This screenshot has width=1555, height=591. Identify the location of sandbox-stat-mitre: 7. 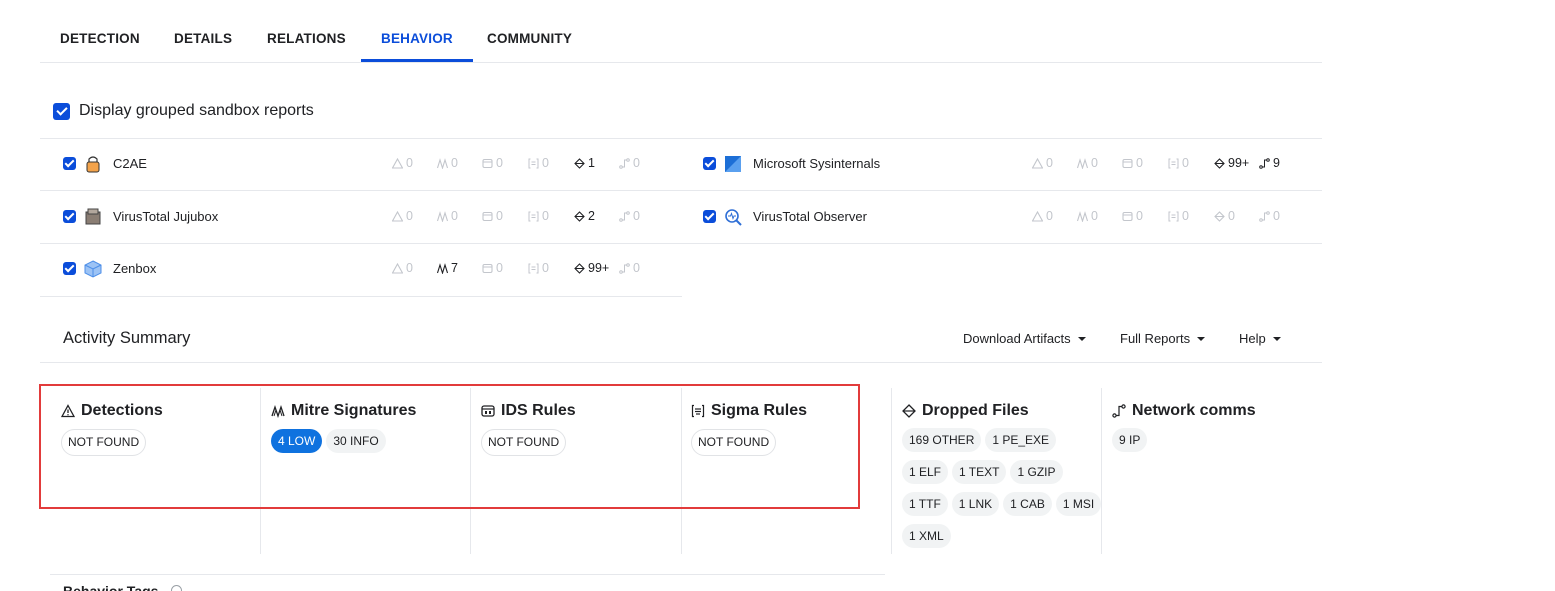
(447, 268).